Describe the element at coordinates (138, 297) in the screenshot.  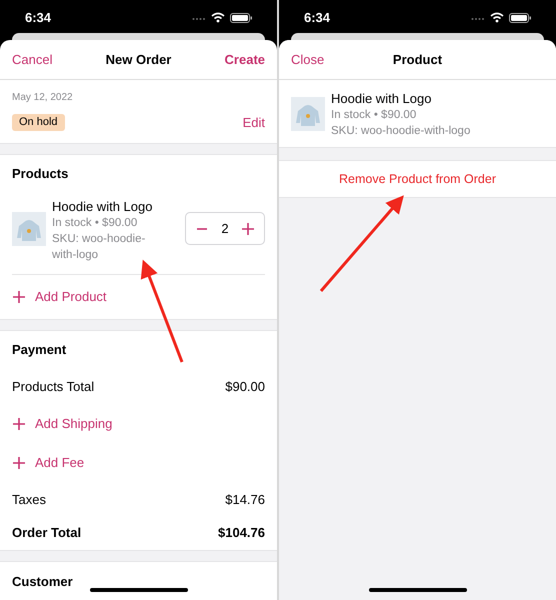
I see `add-button: Add Product` at that location.